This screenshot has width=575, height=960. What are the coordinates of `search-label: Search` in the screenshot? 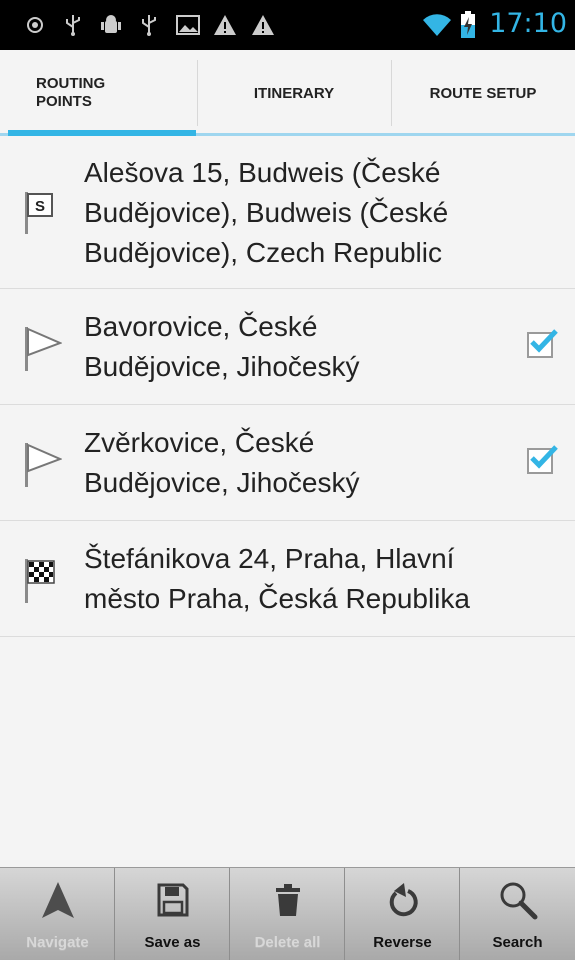 It's located at (517, 942).